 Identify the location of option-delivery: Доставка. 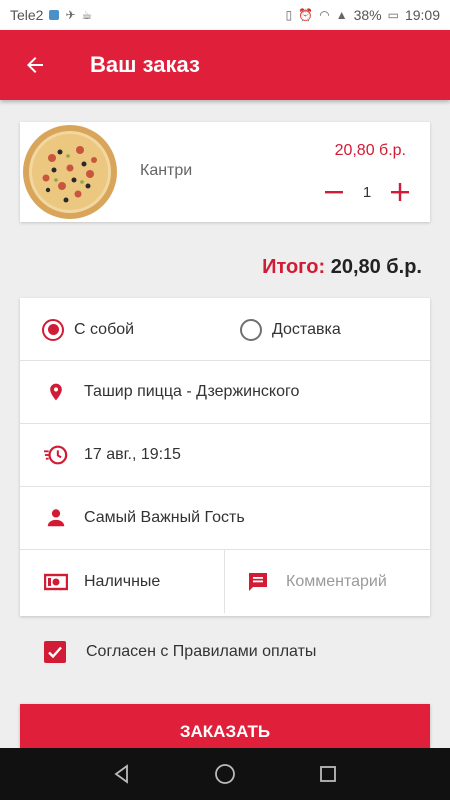
(290, 329).